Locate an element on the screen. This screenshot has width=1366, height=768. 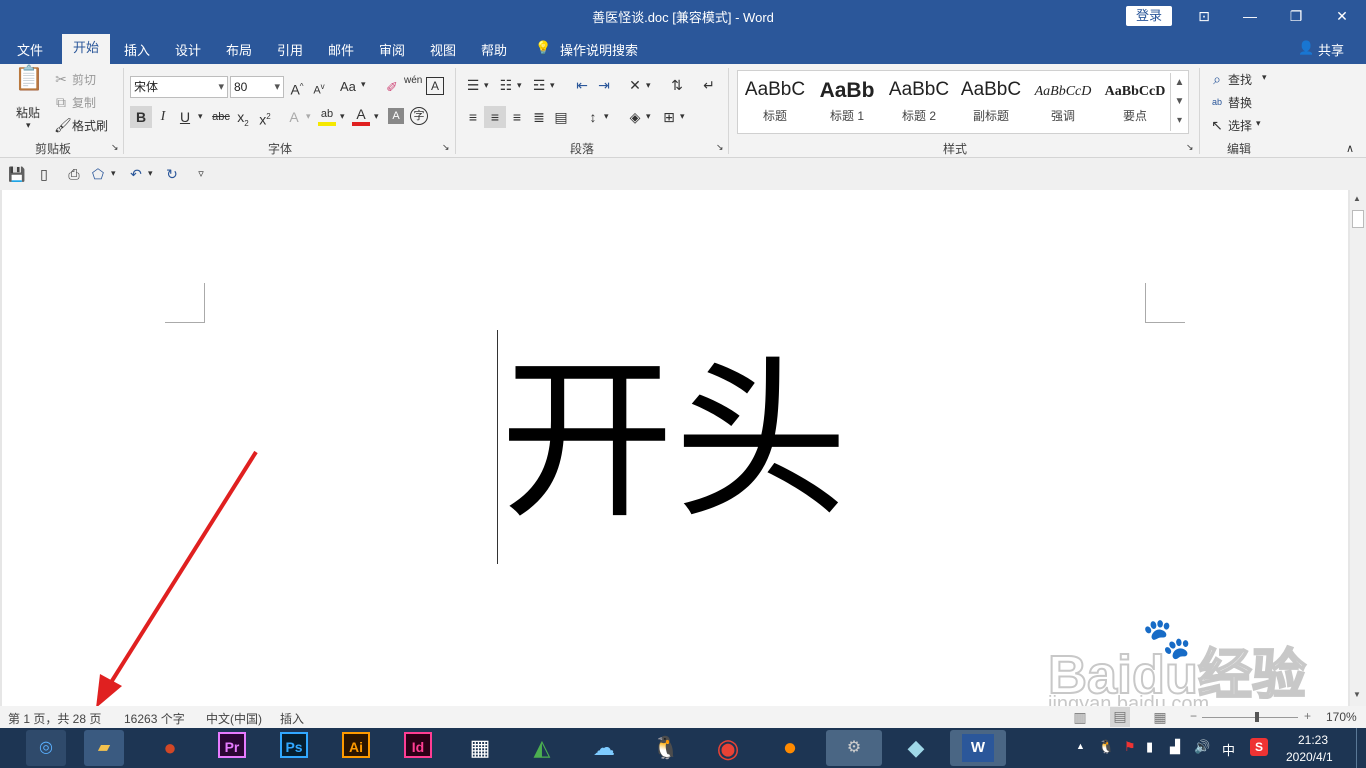
shading-icon: ◈ is located at coordinates (635, 117).